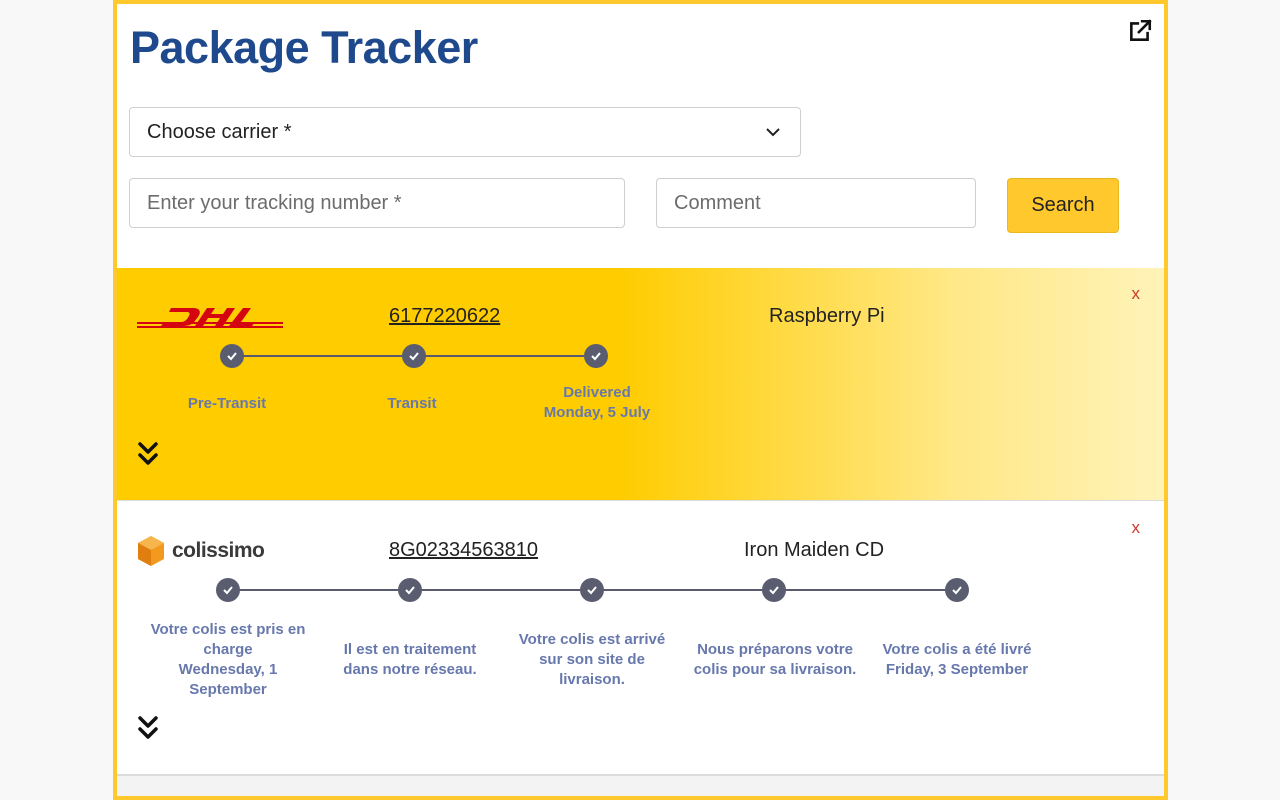 This screenshot has height=800, width=1280. I want to click on external-link-icon, so click(1140, 31).